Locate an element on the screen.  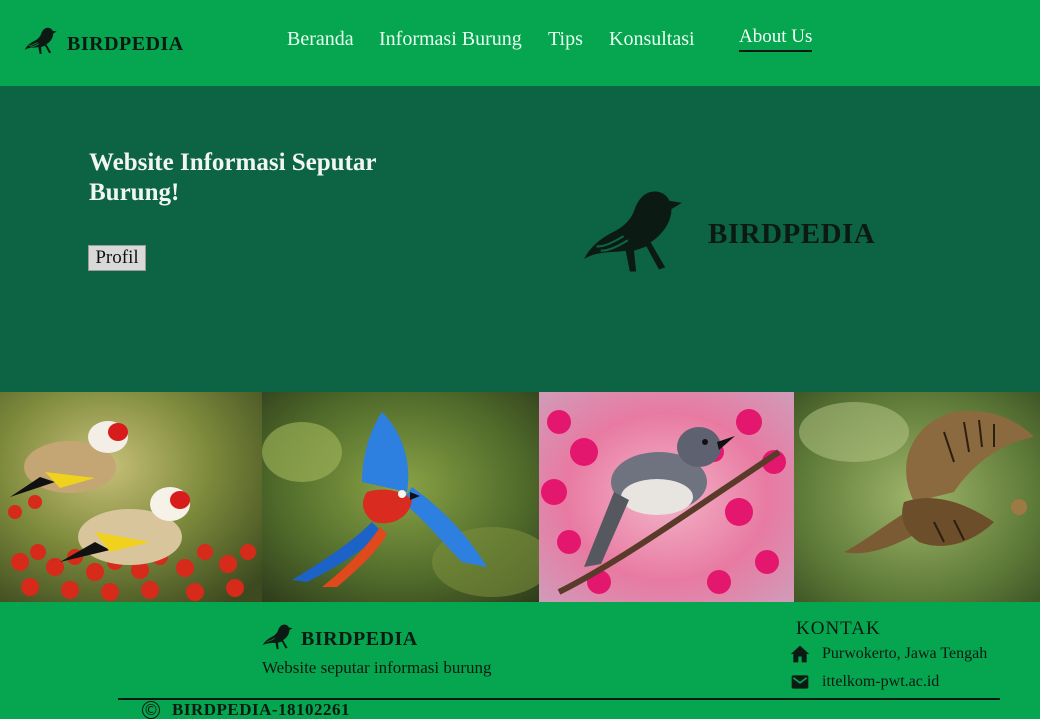
home-icon is located at coordinates (800, 654).